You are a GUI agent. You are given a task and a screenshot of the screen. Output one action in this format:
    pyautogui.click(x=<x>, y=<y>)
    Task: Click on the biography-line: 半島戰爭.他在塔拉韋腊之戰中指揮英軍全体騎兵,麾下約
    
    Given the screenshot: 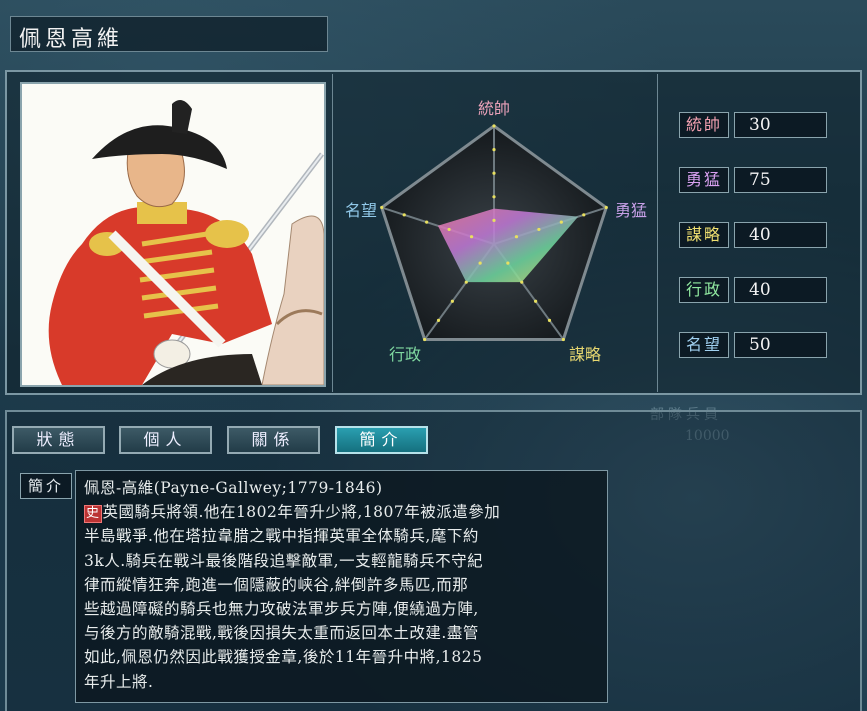 What is the action you would take?
    pyautogui.click(x=281, y=536)
    